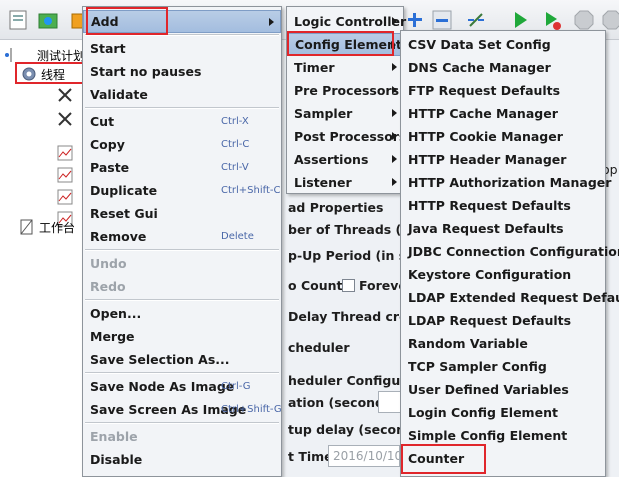  What do you see at coordinates (513, 251) in the screenshot?
I see `menu-item-label: JDBC Connection Configuration` at bounding box center [513, 251].